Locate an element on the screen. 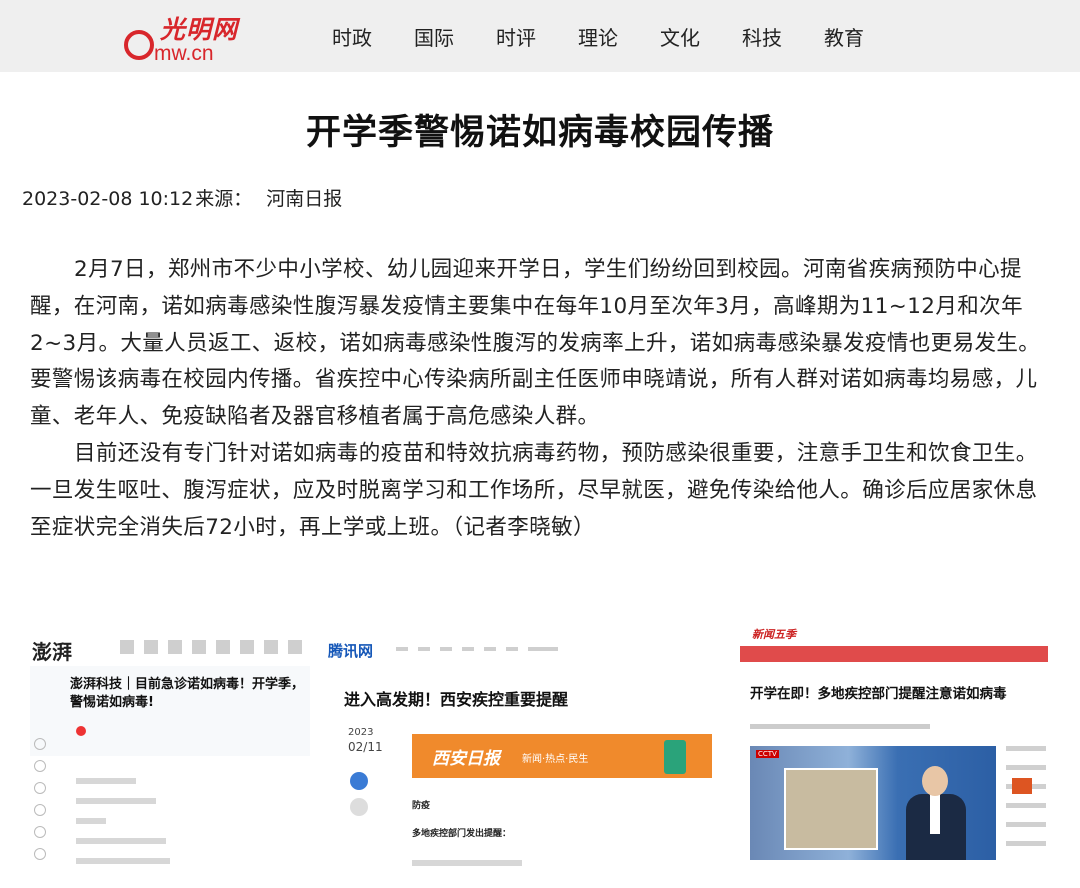  banner-sub: 新闻·热点·民生 is located at coordinates (555, 759).